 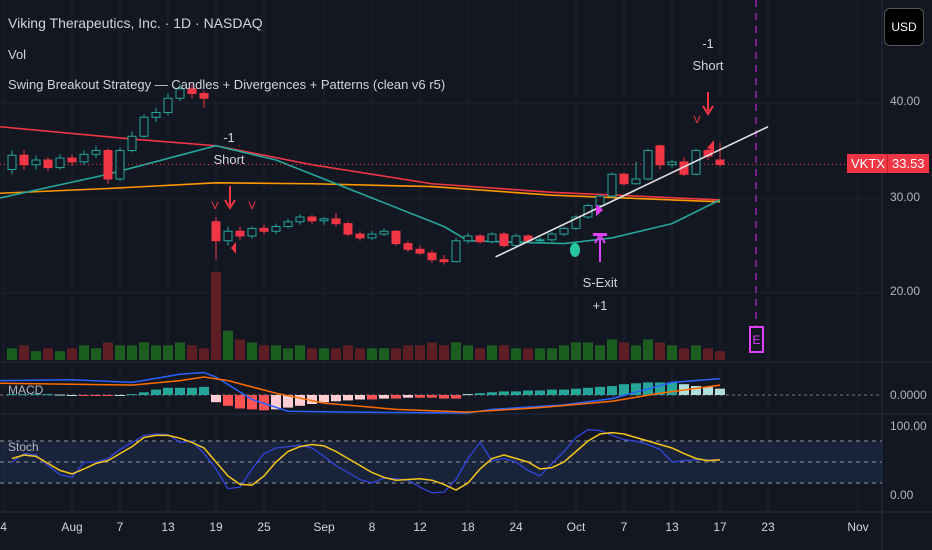 I want to click on short-signal-1-qty: -1, so click(x=229, y=137).